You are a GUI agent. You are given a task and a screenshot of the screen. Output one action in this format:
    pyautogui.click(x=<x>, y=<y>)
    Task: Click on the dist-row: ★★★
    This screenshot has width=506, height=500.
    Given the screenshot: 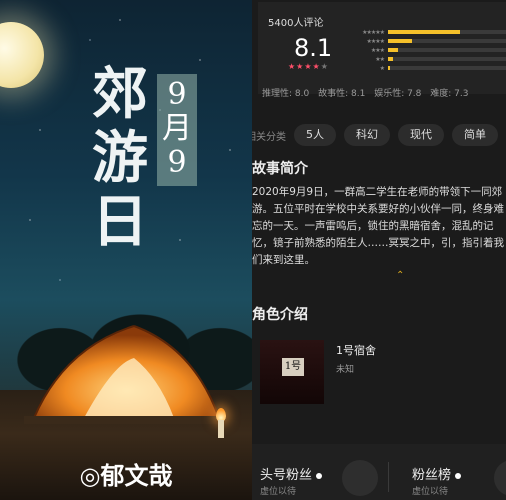 What is the action you would take?
    pyautogui.click(x=427, y=50)
    